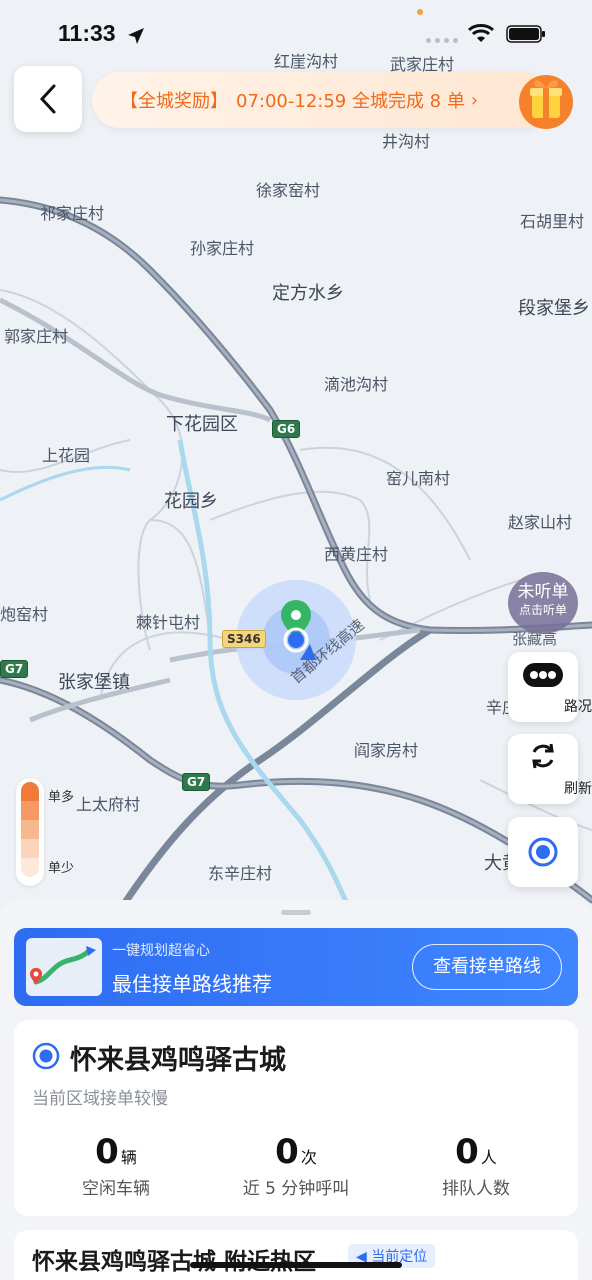 This screenshot has height=1280, width=592. Describe the element at coordinates (578, 707) in the screenshot. I see `traffic-label: 路况` at that location.